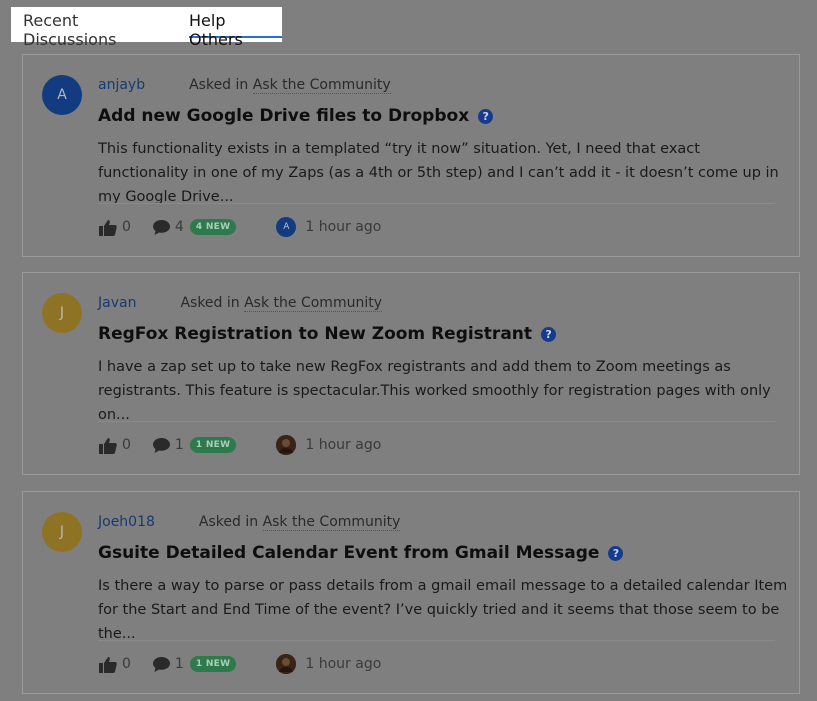 Image resolution: width=817 pixels, height=701 pixels. Describe the element at coordinates (98, 28) in the screenshot. I see `tab-recent-discussions: Recent Discussions` at that location.